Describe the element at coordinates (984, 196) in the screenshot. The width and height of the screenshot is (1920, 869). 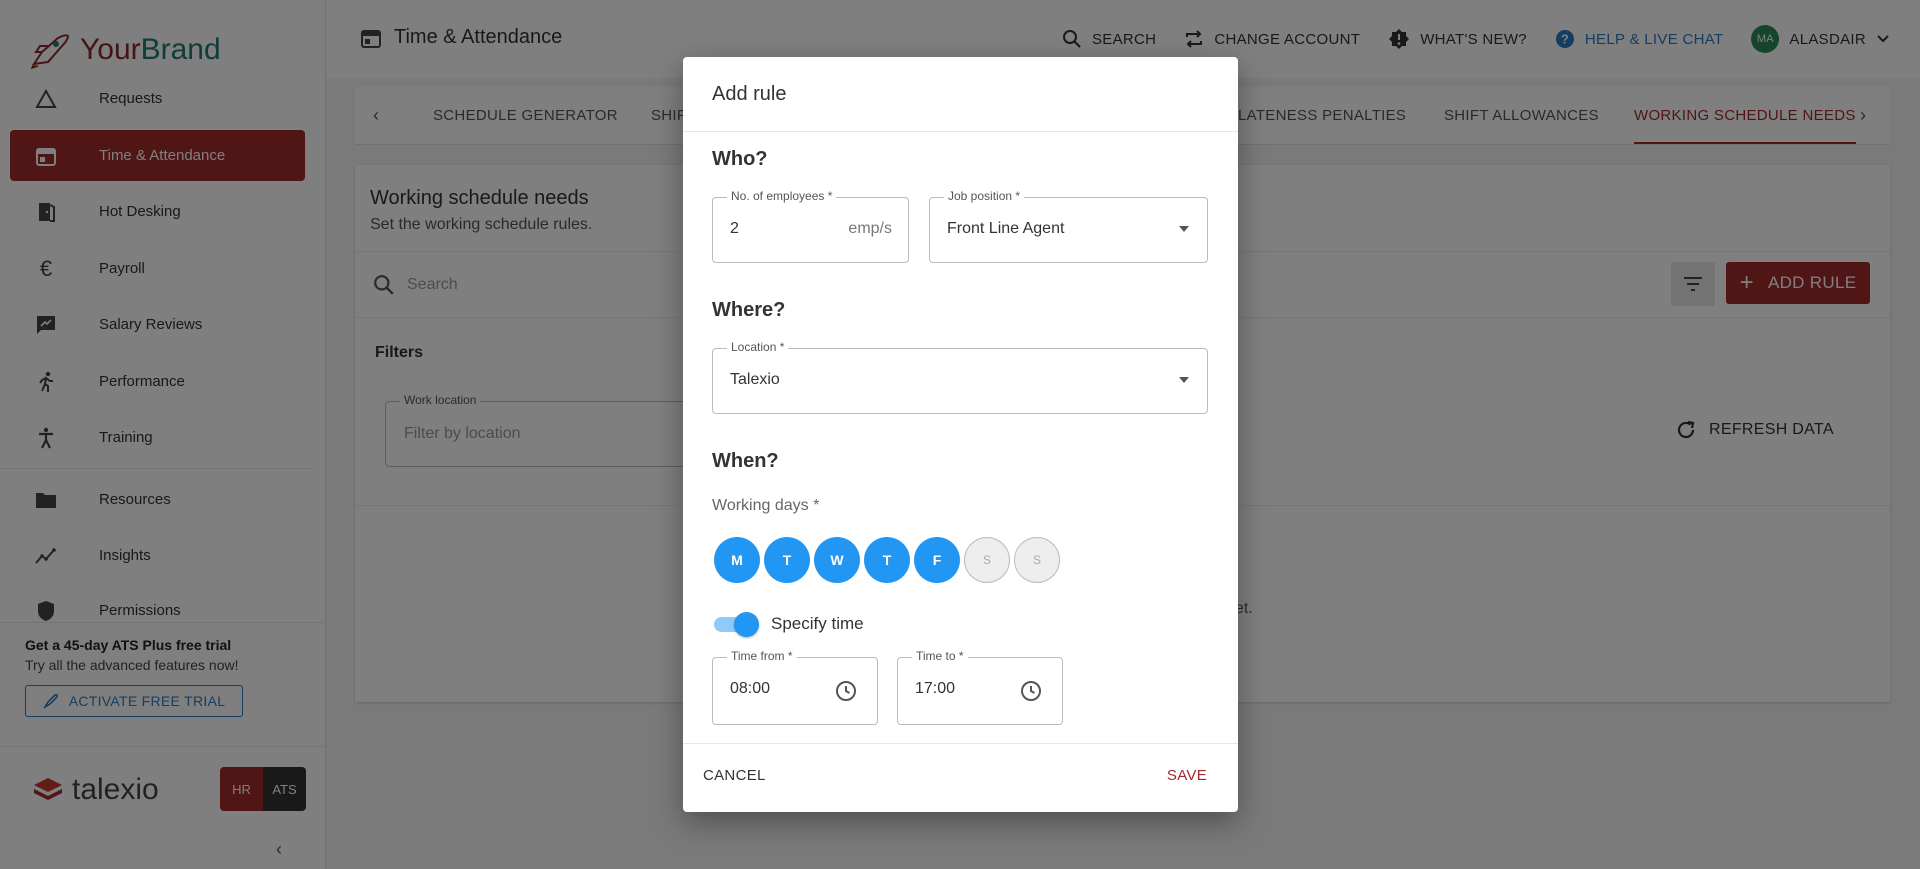
I see `job-position-label: Job position *` at that location.